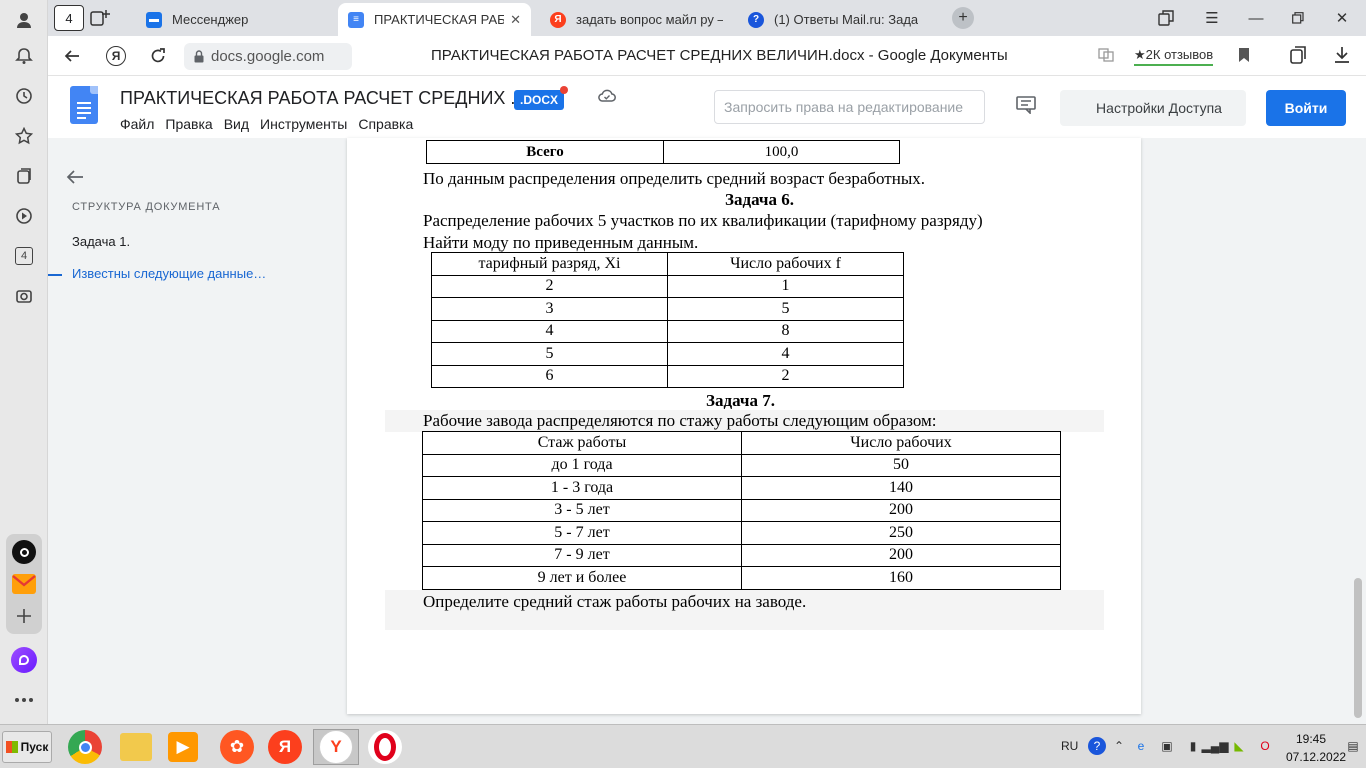  Describe the element at coordinates (741, 488) in the screenshot. I see `table-row: 1 - 3 года 140` at that location.